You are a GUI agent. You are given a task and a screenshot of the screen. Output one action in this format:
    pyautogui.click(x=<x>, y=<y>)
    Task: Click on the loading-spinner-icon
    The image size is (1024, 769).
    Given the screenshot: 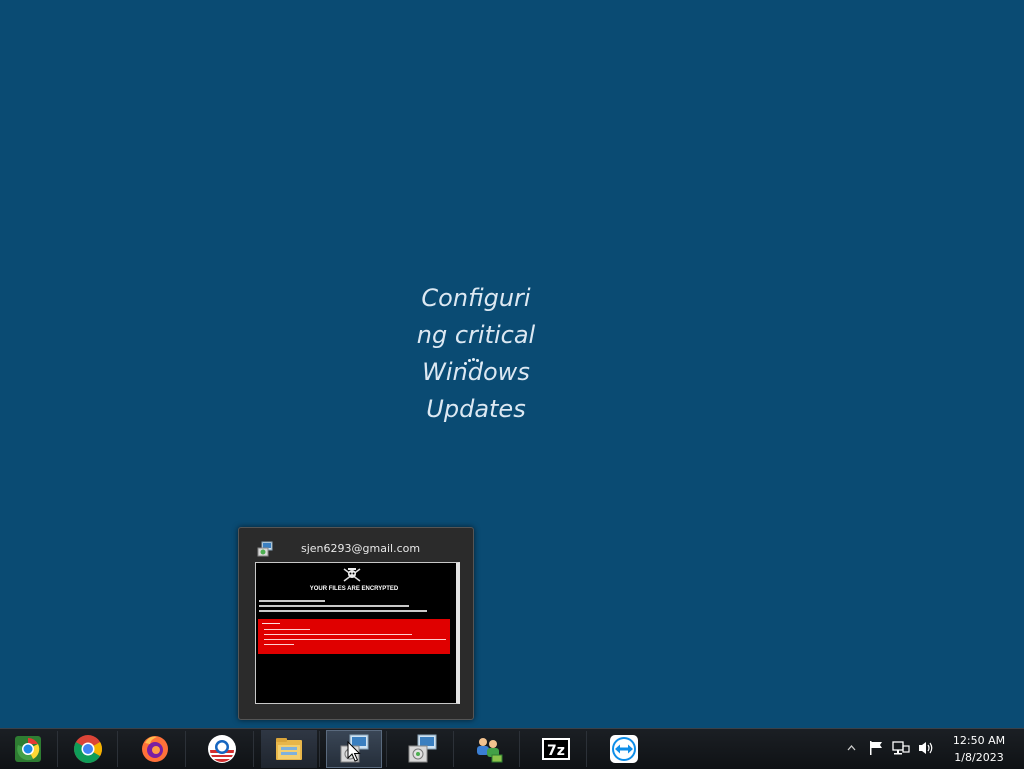 What is the action you would take?
    pyautogui.click(x=473, y=363)
    